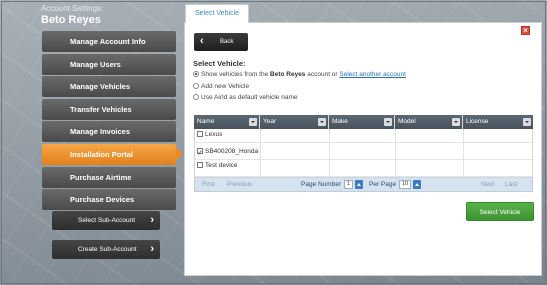 This screenshot has height=285, width=547. I want to click on add-new-vehicle-radio, so click(196, 86).